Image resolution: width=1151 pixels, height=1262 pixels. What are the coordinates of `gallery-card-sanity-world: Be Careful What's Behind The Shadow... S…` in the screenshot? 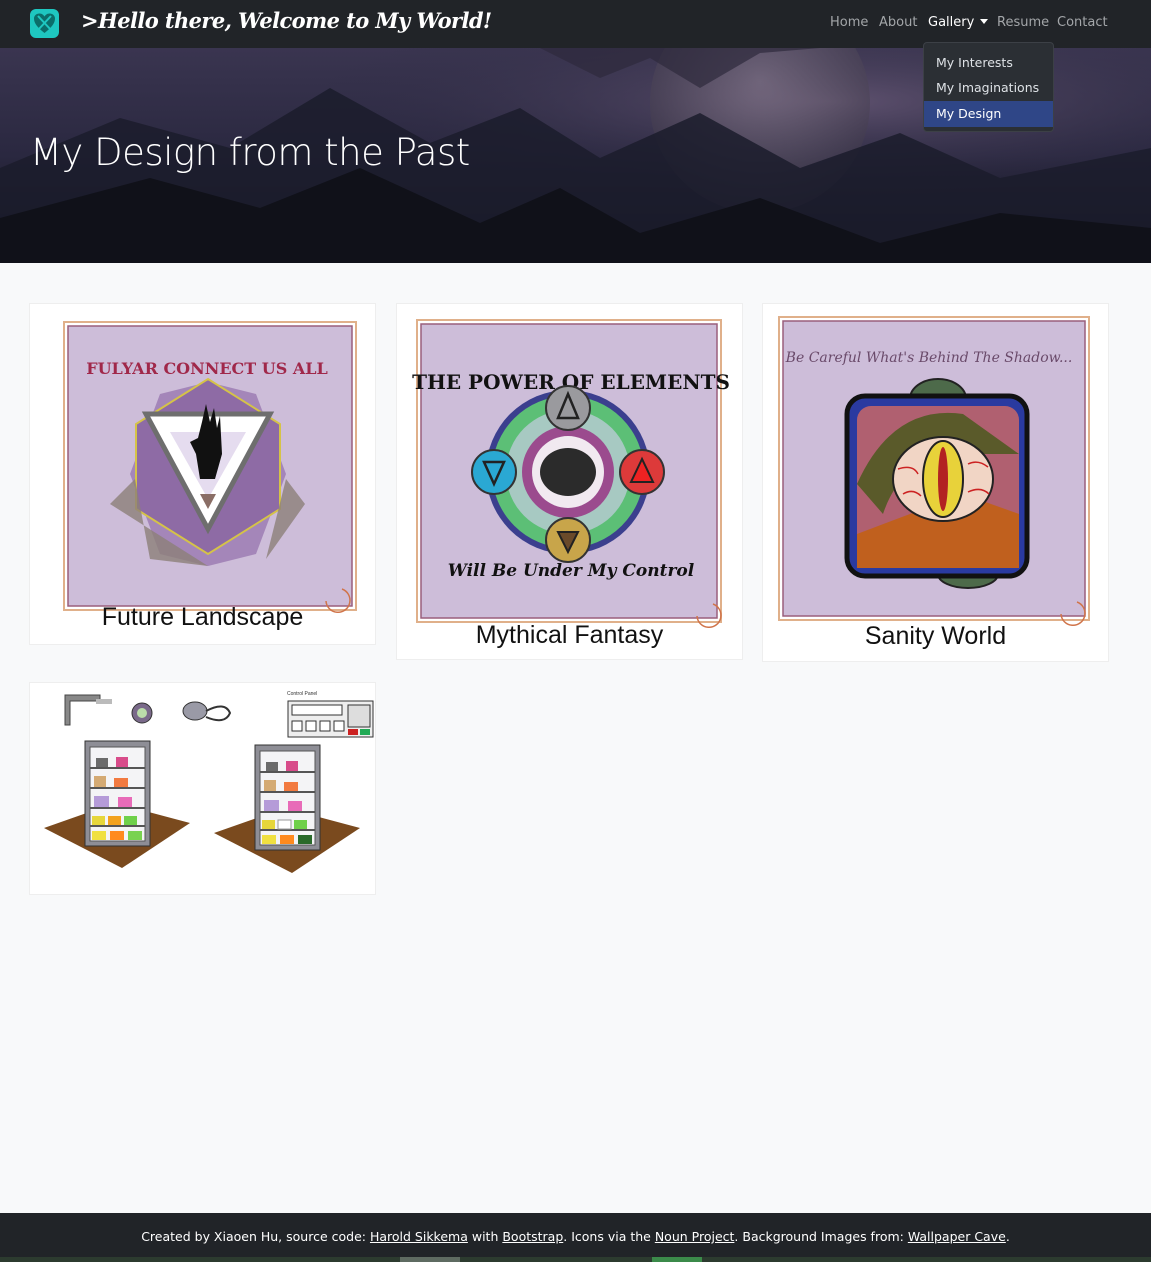 It's located at (935, 482).